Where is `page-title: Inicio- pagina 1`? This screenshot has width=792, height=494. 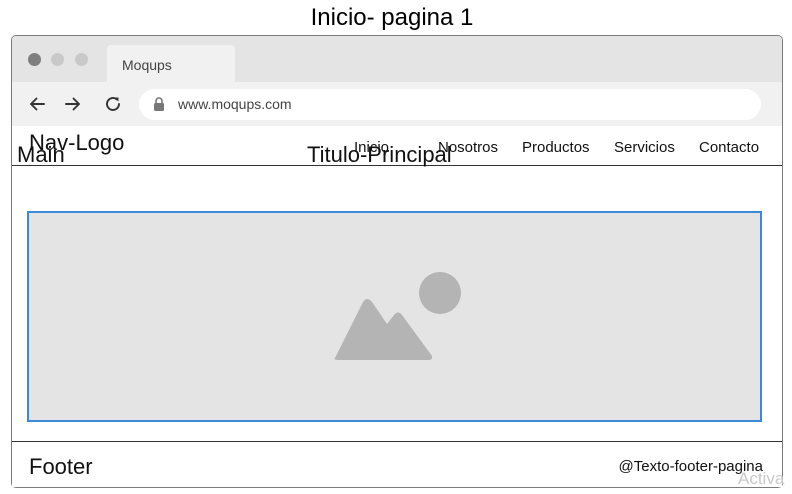
page-title: Inicio- pagina 1 is located at coordinates (392, 17).